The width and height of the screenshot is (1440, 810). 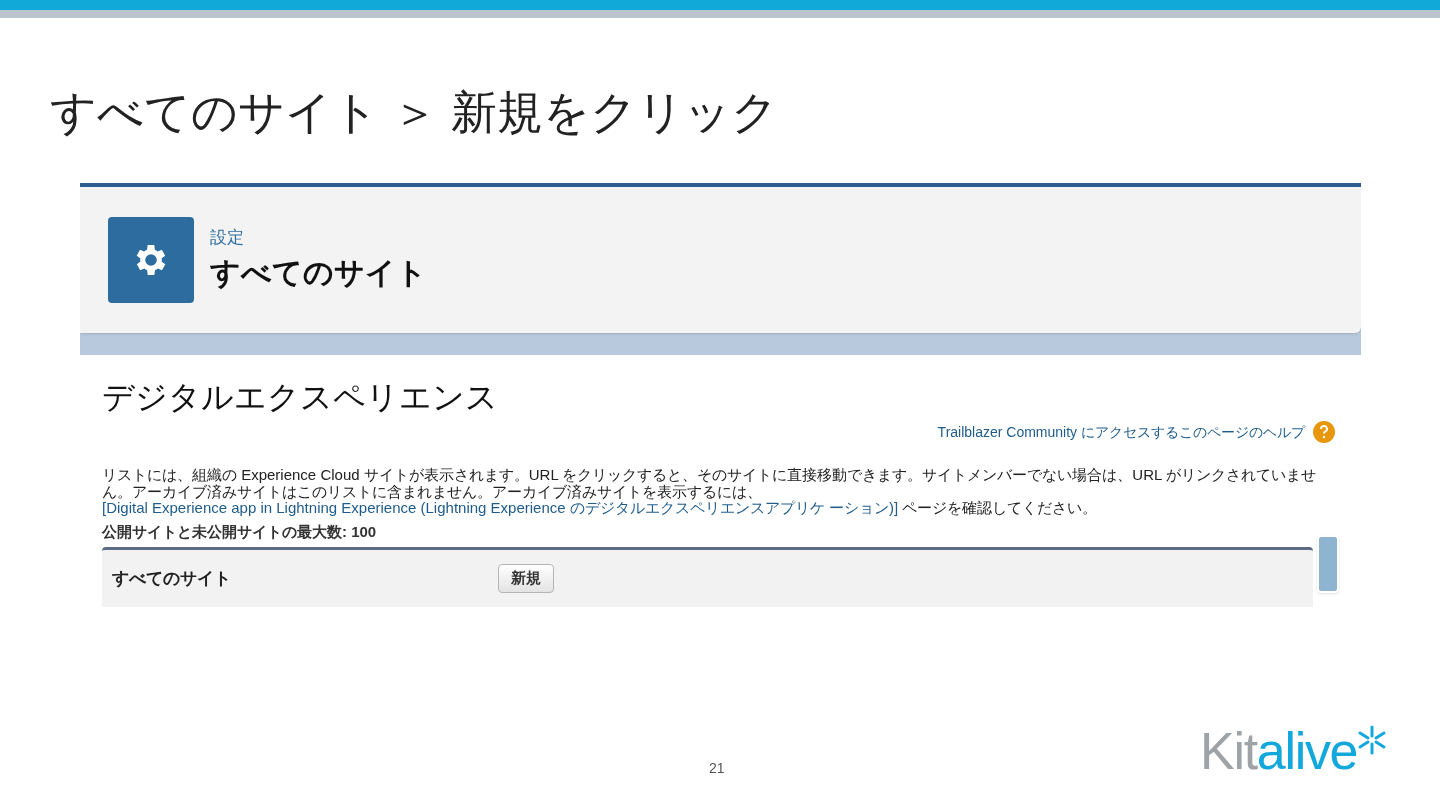 I want to click on new-button: 新規, so click(x=526, y=578).